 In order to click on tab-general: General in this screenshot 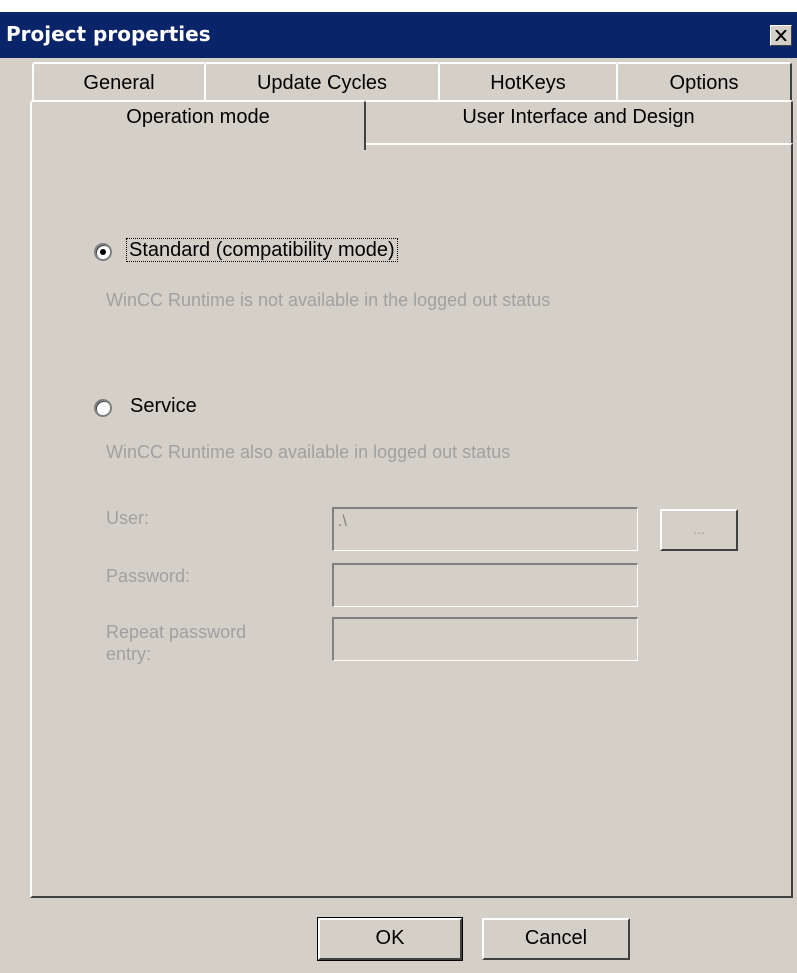, I will do `click(119, 81)`.